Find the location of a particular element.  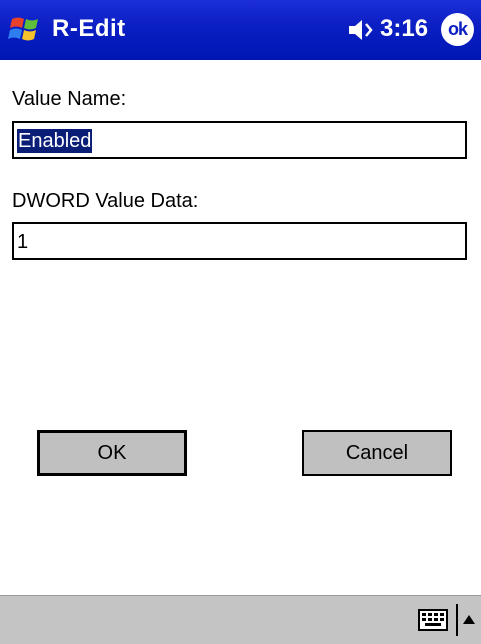

value-name-label: Value Name: is located at coordinates (69, 99).